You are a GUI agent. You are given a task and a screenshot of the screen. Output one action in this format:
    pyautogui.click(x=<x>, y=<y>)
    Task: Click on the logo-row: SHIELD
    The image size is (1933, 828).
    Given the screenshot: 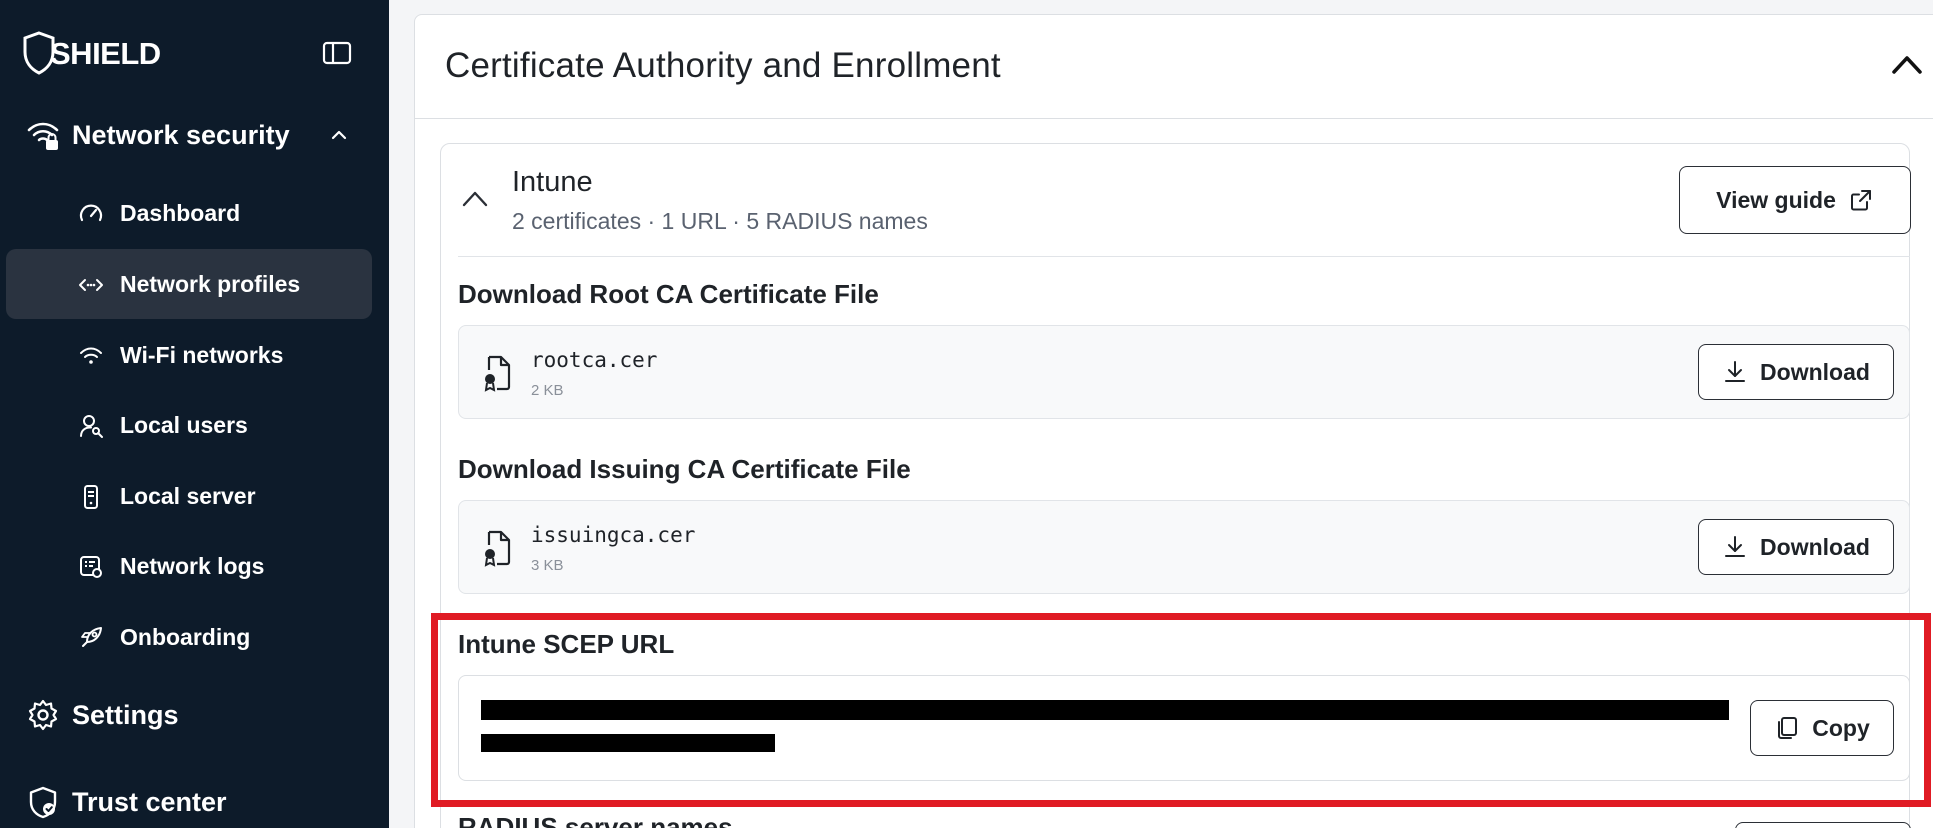 What is the action you would take?
    pyautogui.click(x=192, y=54)
    